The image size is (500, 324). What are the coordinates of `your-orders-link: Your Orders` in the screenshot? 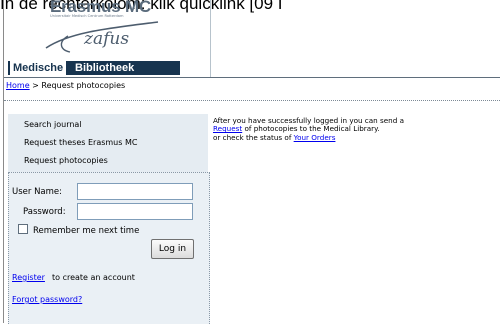 It's located at (315, 137).